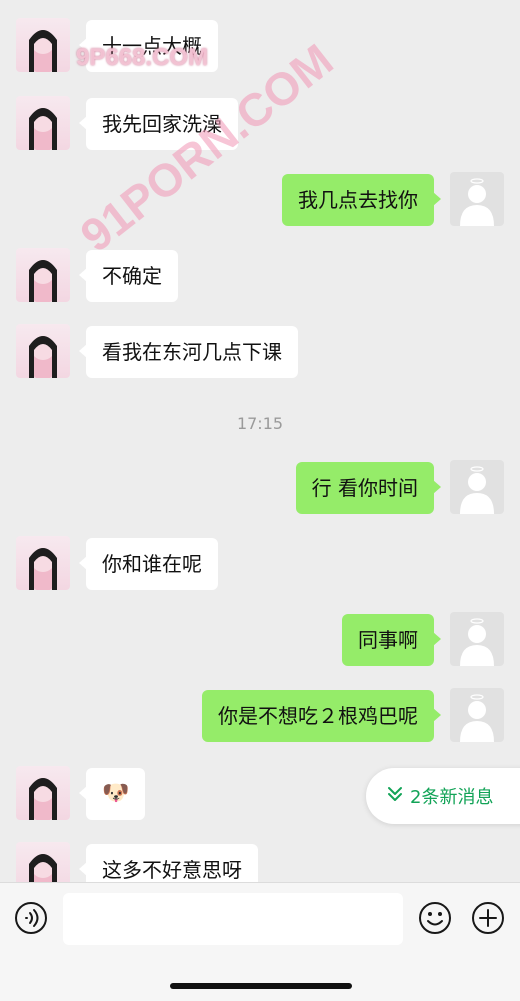  I want to click on message-row-incoming: 十一点大概, so click(260, 46).